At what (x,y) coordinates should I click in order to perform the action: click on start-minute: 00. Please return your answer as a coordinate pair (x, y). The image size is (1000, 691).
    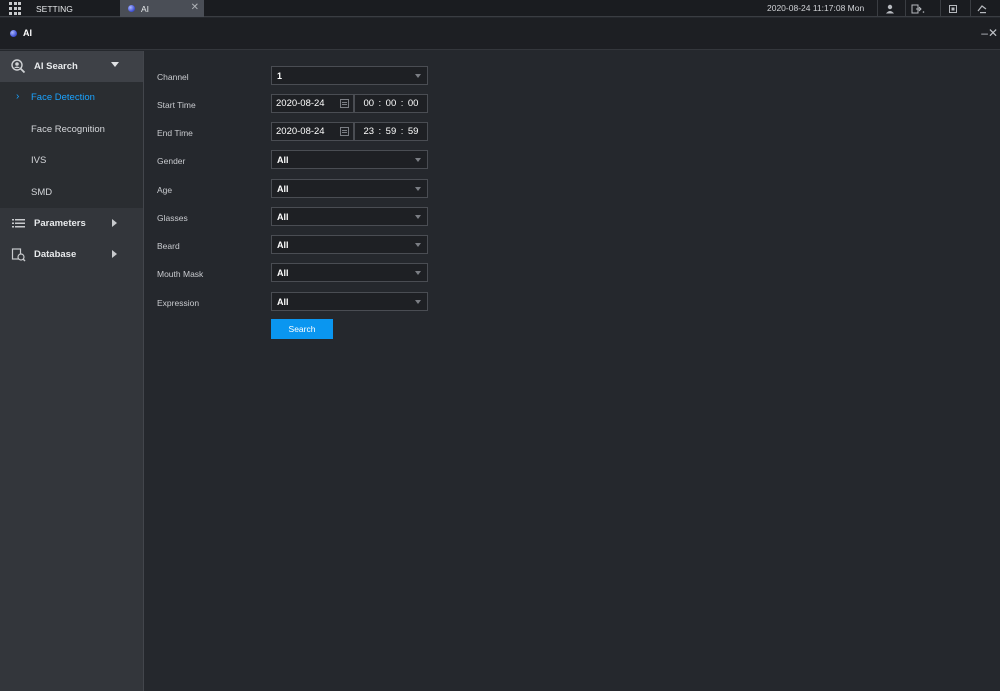
    Looking at the image, I should click on (391, 103).